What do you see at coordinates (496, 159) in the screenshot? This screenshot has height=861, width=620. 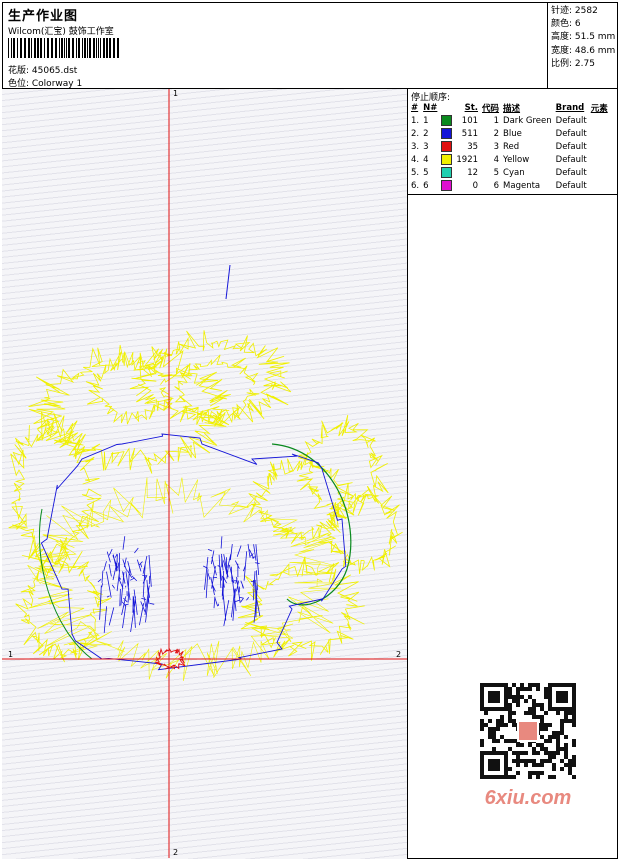 I see `row-code: 4` at bounding box center [496, 159].